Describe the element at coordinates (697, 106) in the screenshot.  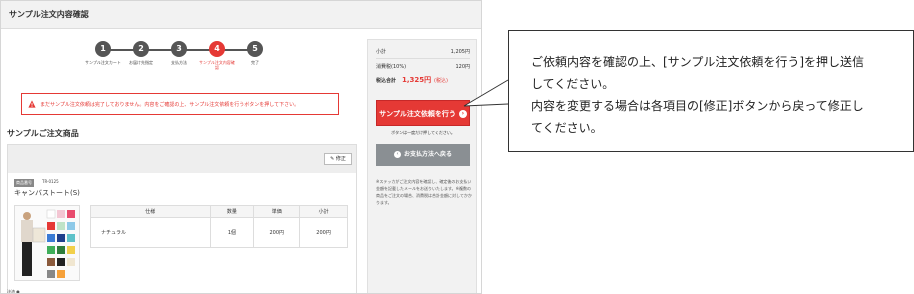
I see `callout-line-3: 内容を変更する場合は各項目の[修正]ボタンから戻って修正し` at that location.